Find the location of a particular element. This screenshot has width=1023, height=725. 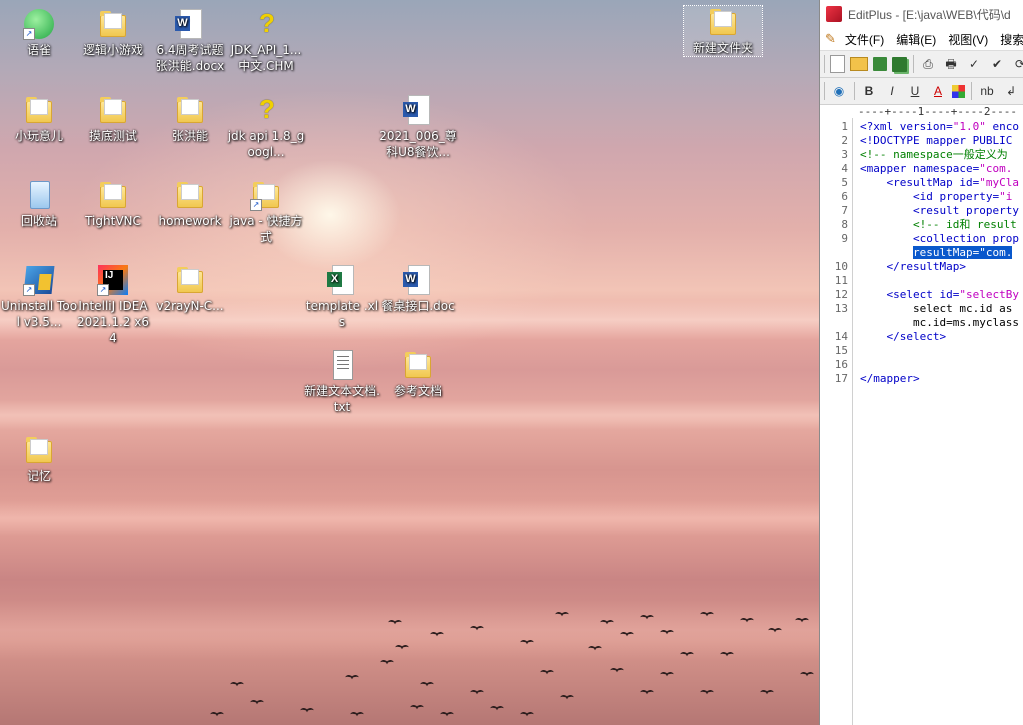

code-line: 4 <mapper namespace="com. is located at coordinates (921, 169).